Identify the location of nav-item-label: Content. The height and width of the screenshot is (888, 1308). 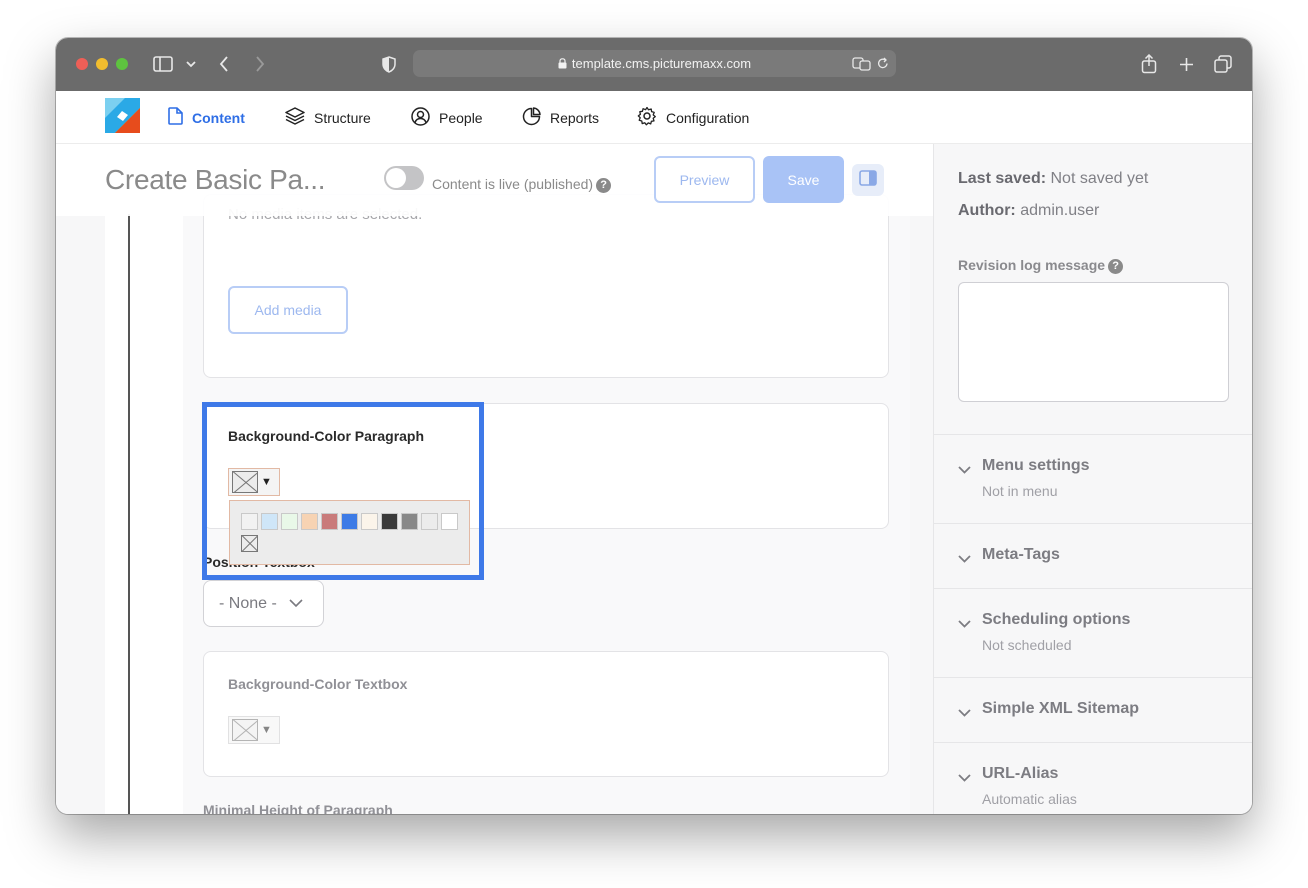
(218, 117).